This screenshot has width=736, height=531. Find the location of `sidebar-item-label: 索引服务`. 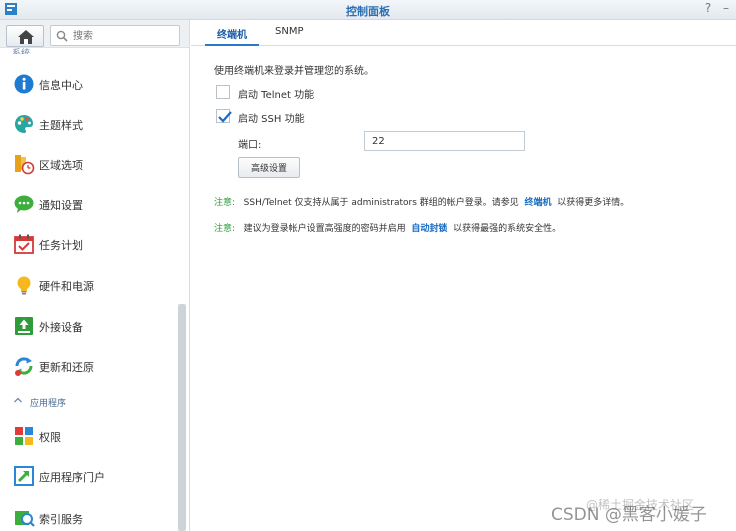

sidebar-item-label: 索引服务 is located at coordinates (61, 519).